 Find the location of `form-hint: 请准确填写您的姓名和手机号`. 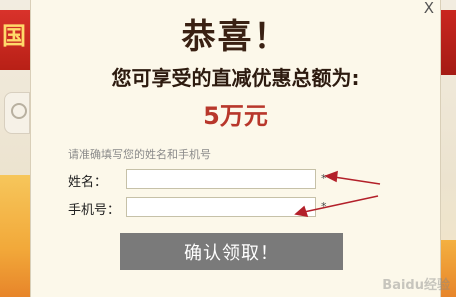

form-hint: 请准确填写您的姓名和手机号 is located at coordinates (139, 154).